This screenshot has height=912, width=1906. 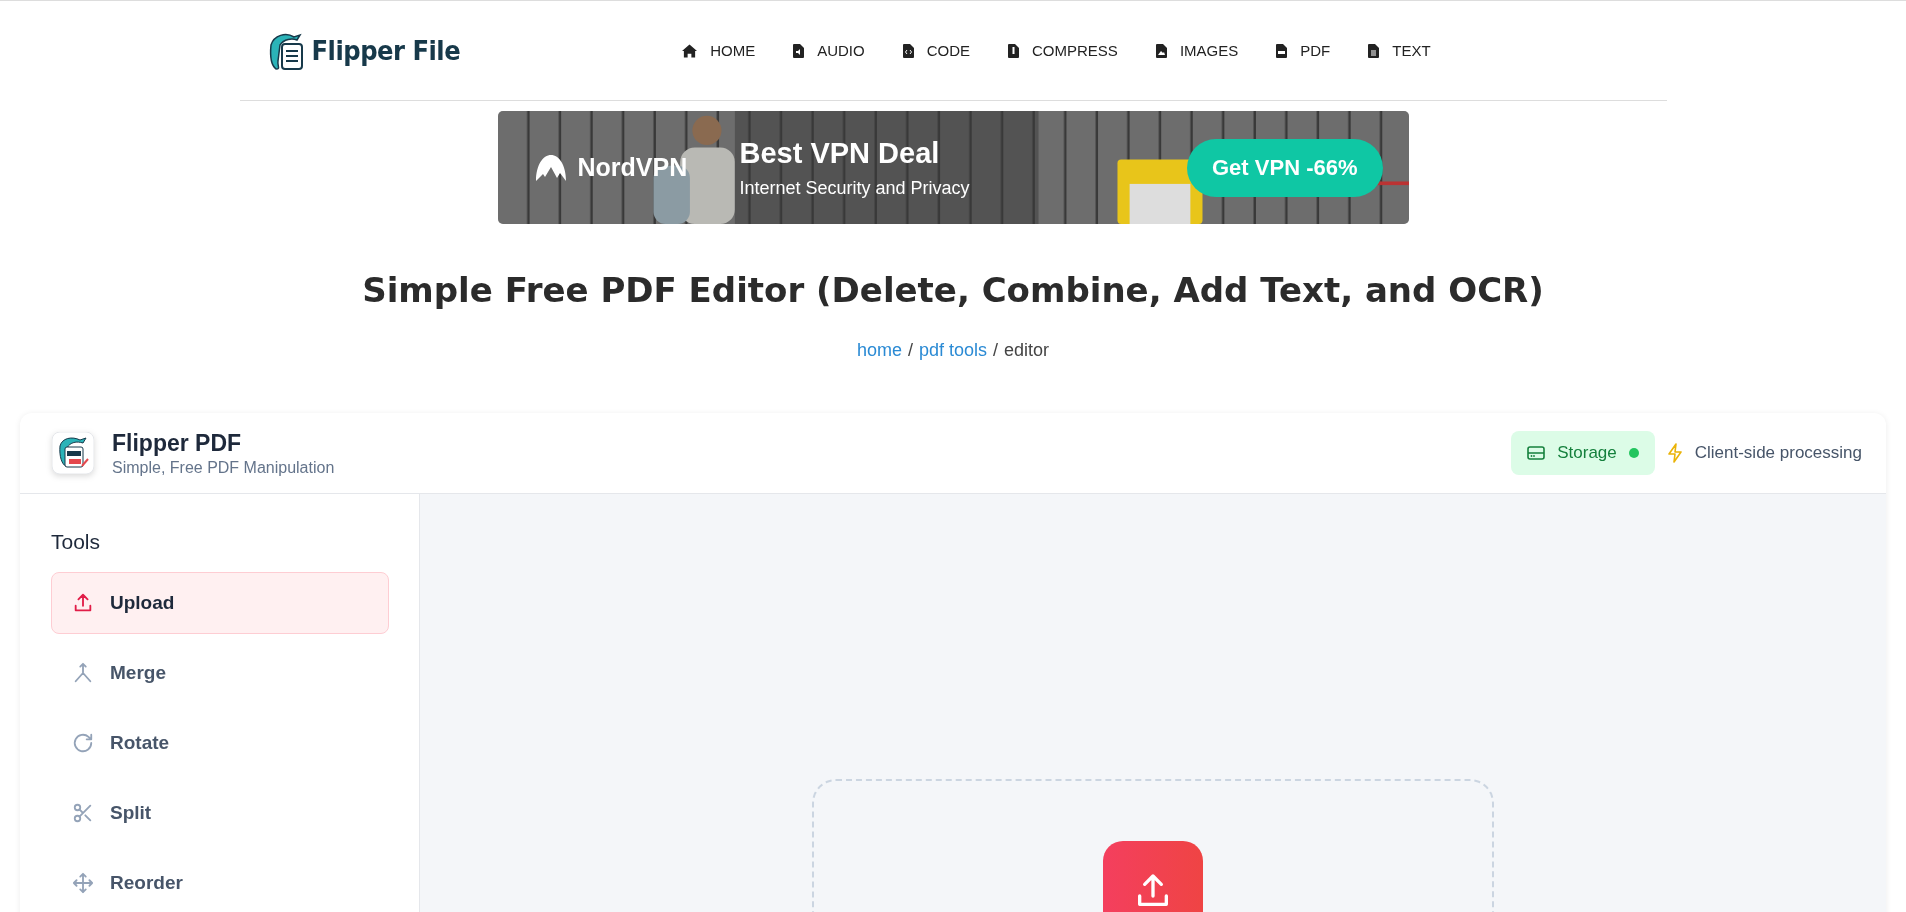 What do you see at coordinates (829, 50) in the screenshot?
I see `nav-link: AUDIO` at bounding box center [829, 50].